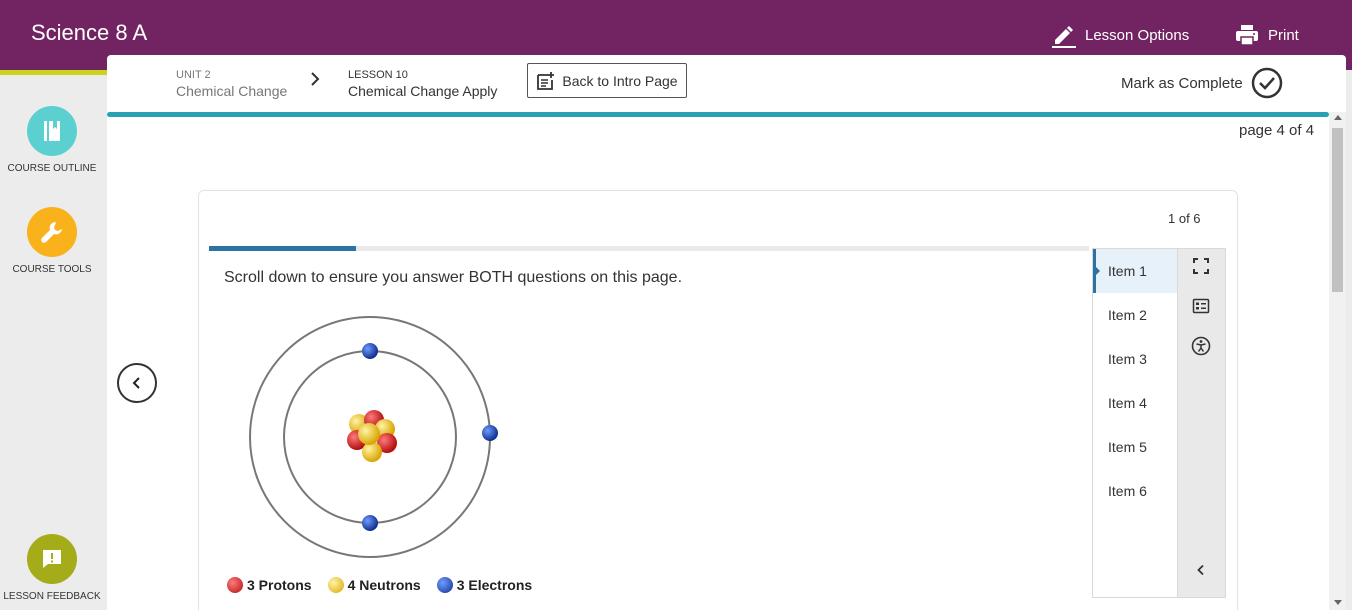 This screenshot has height=610, width=1352. What do you see at coordinates (235, 585) in the screenshot?
I see `proton-swatch` at bounding box center [235, 585].